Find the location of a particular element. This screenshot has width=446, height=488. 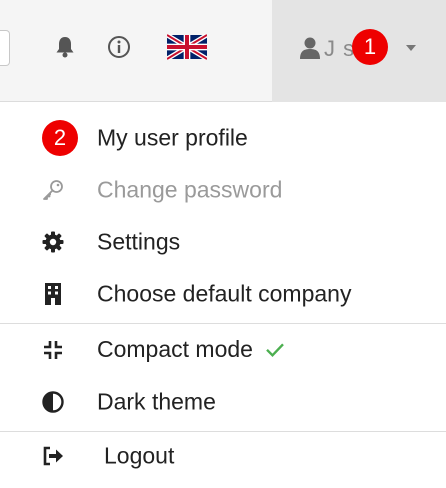

uk-flag-icon is located at coordinates (187, 47).